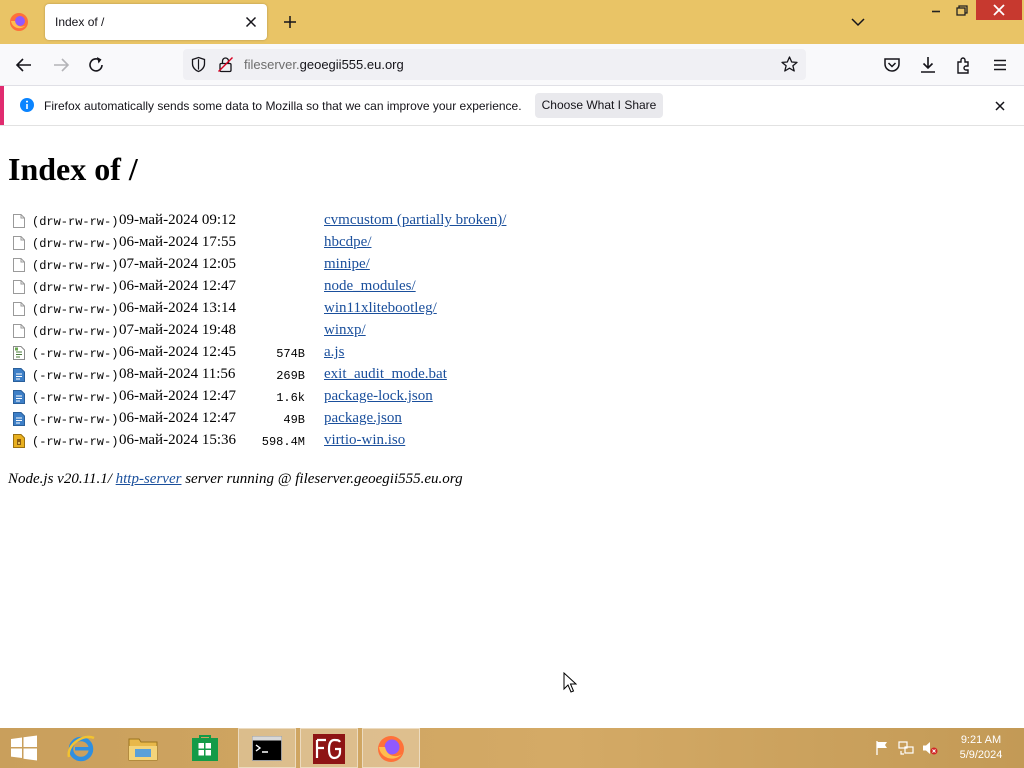  I want to click on firefox-taskbar-button, so click(391, 748).